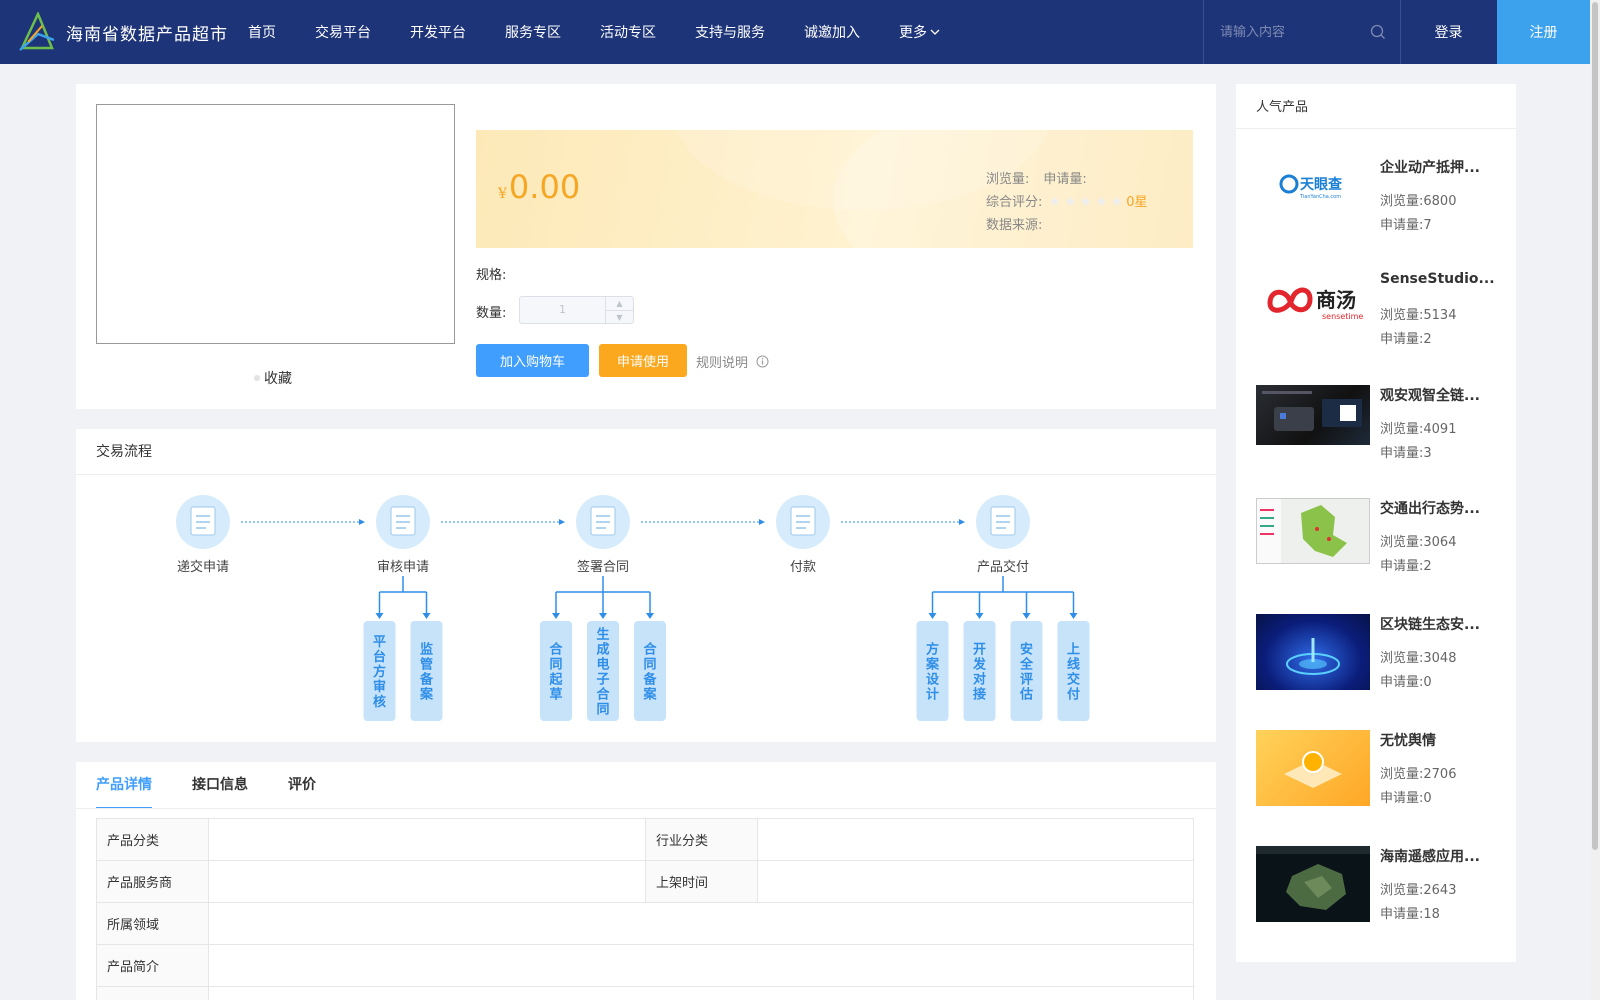 This screenshot has width=1600, height=1000. What do you see at coordinates (1026, 672) in the screenshot?
I see `flow-substep-label: 安全评估` at bounding box center [1026, 672].